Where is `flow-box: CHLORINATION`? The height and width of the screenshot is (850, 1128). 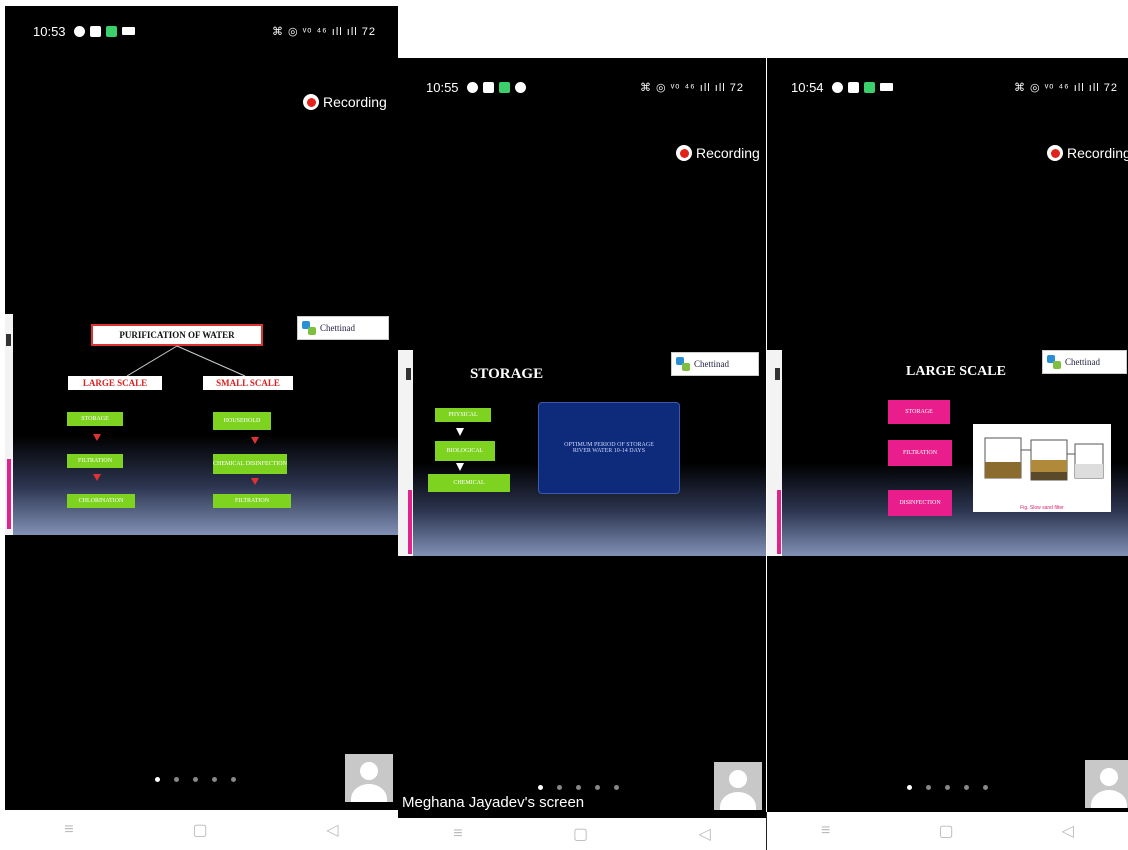
flow-box: CHLORINATION is located at coordinates (101, 501).